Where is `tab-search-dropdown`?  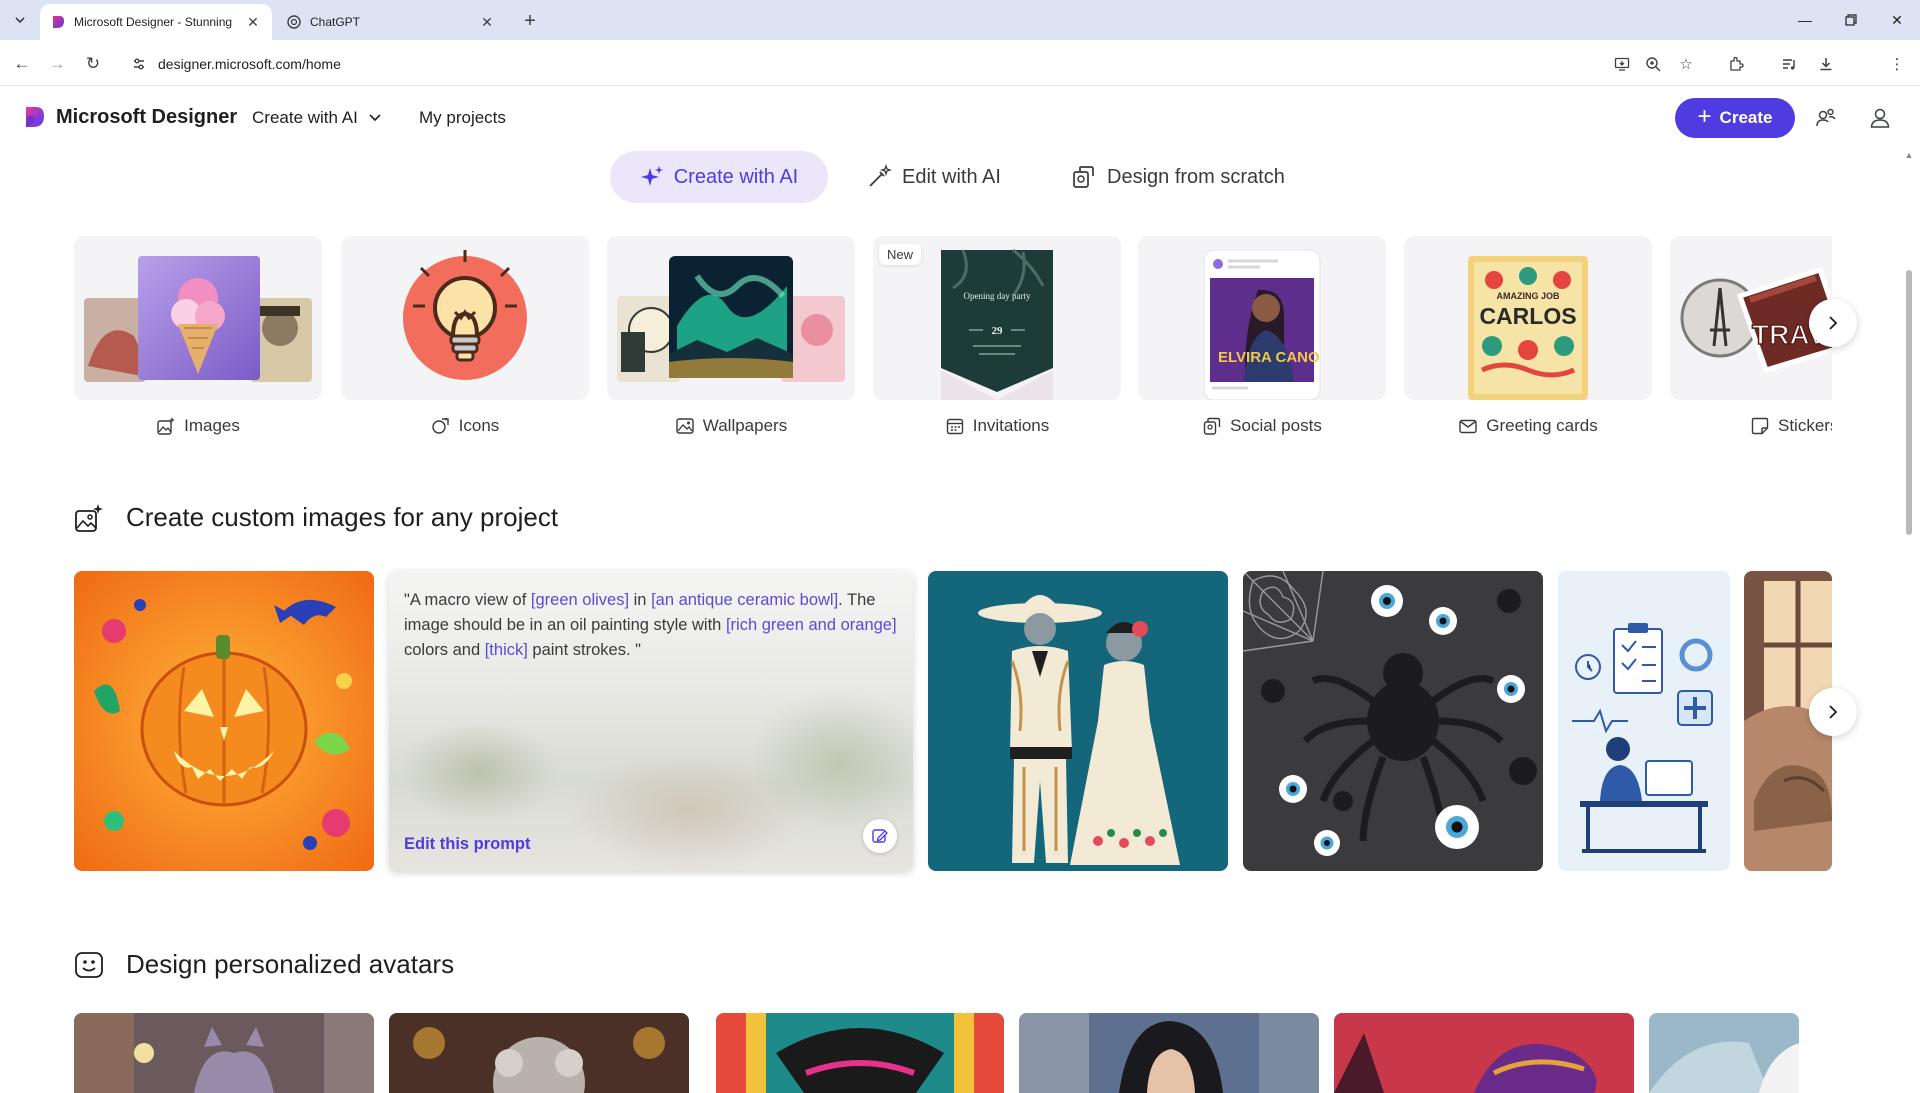 tab-search-dropdown is located at coordinates (20, 20).